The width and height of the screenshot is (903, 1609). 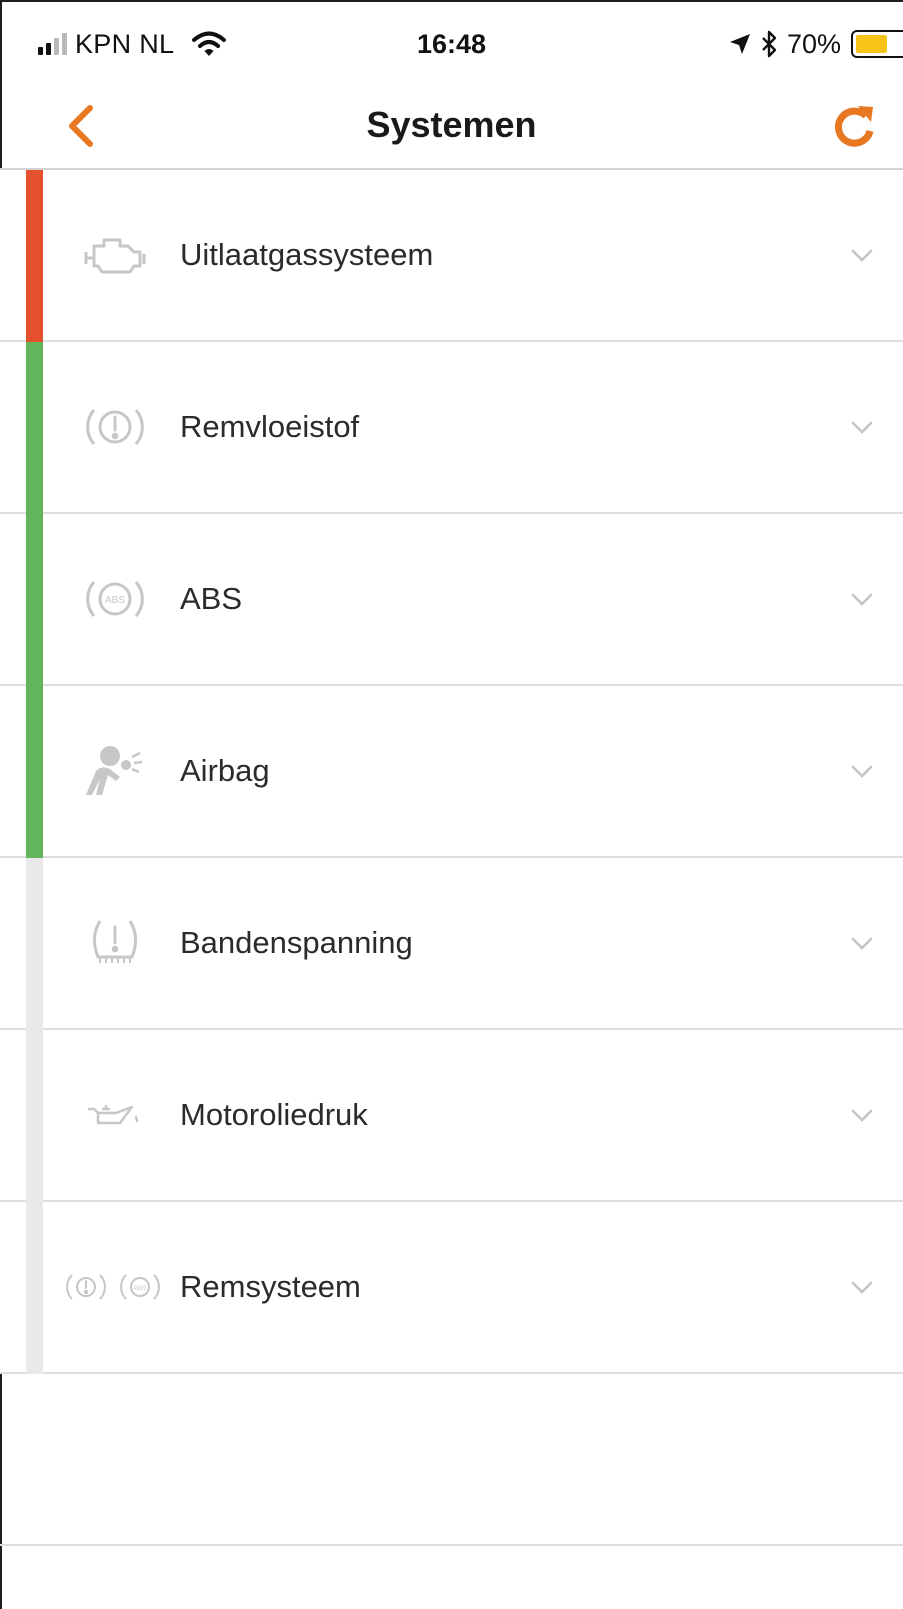 I want to click on status-bar-right: 70%, so click(x=816, y=44).